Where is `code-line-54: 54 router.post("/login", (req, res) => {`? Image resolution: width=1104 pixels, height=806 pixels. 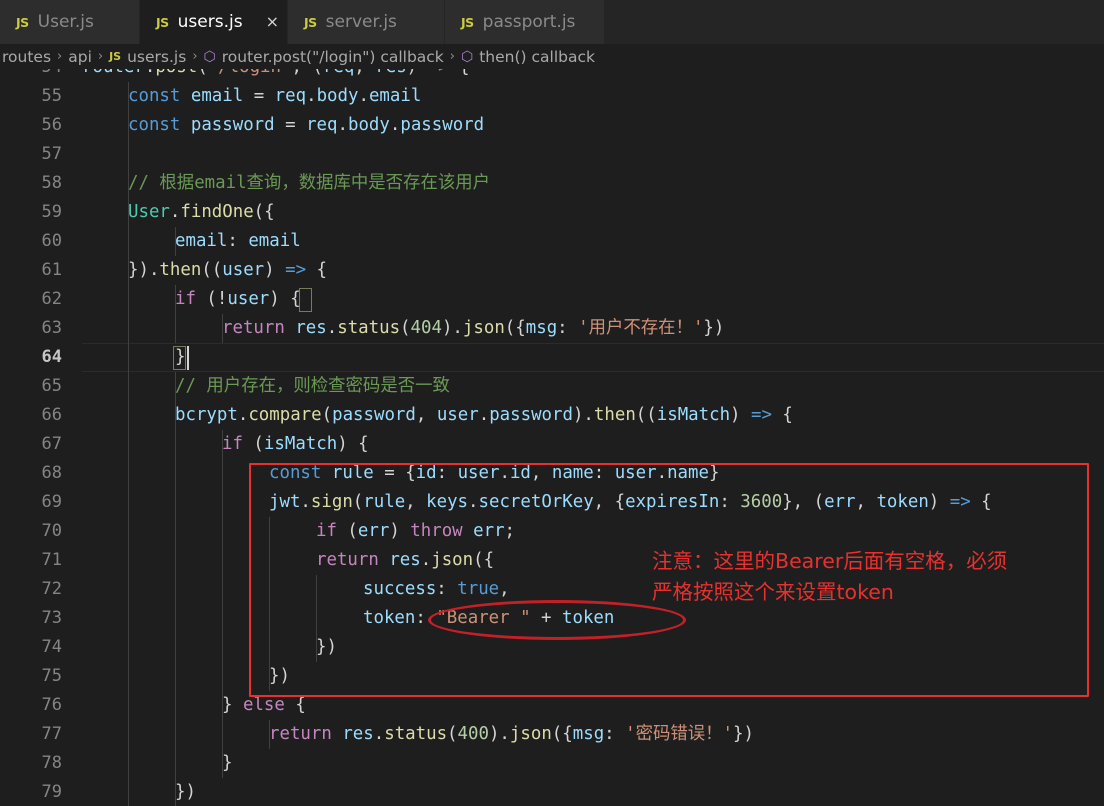
code-line-54: 54 router.post("/login", (req, res) => { is located at coordinates (552, 75).